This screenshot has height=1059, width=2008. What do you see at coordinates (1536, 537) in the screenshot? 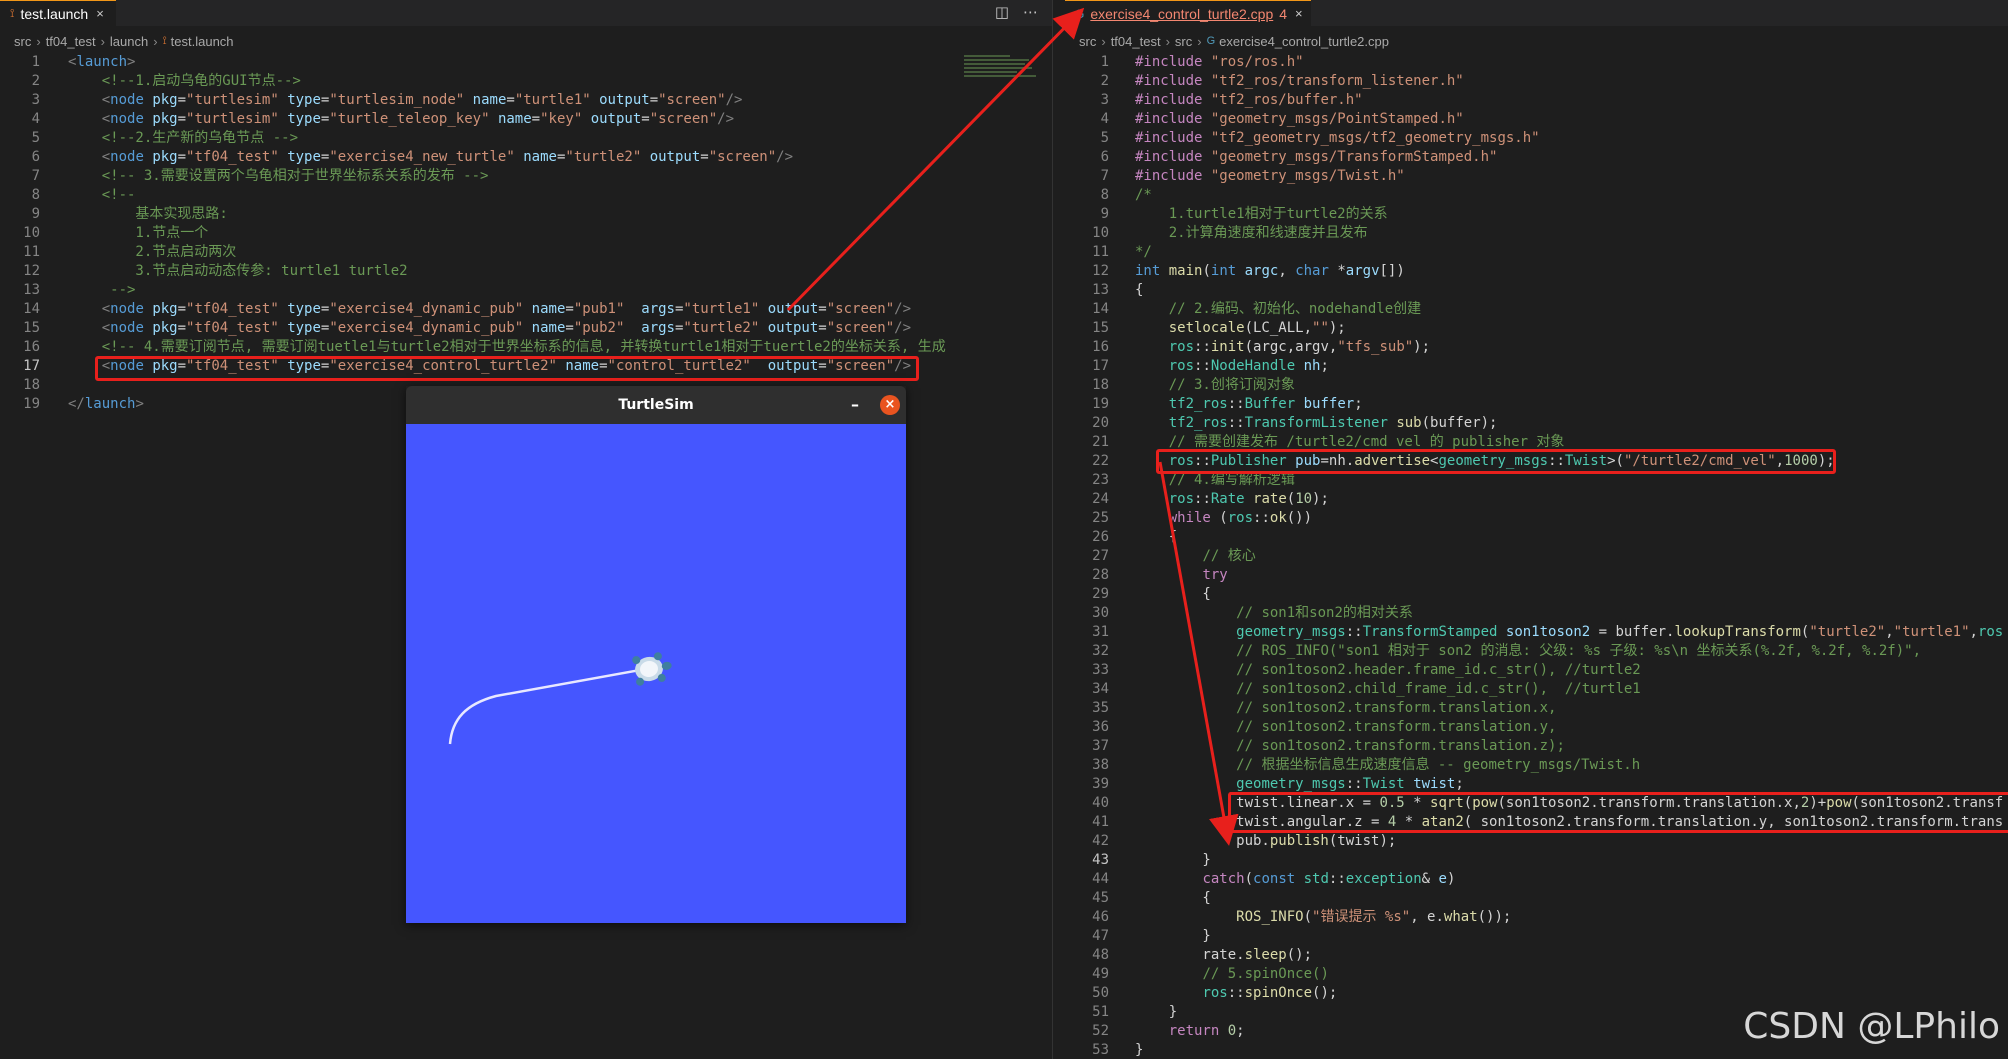
I see `code-line: 26 {` at bounding box center [1536, 537].